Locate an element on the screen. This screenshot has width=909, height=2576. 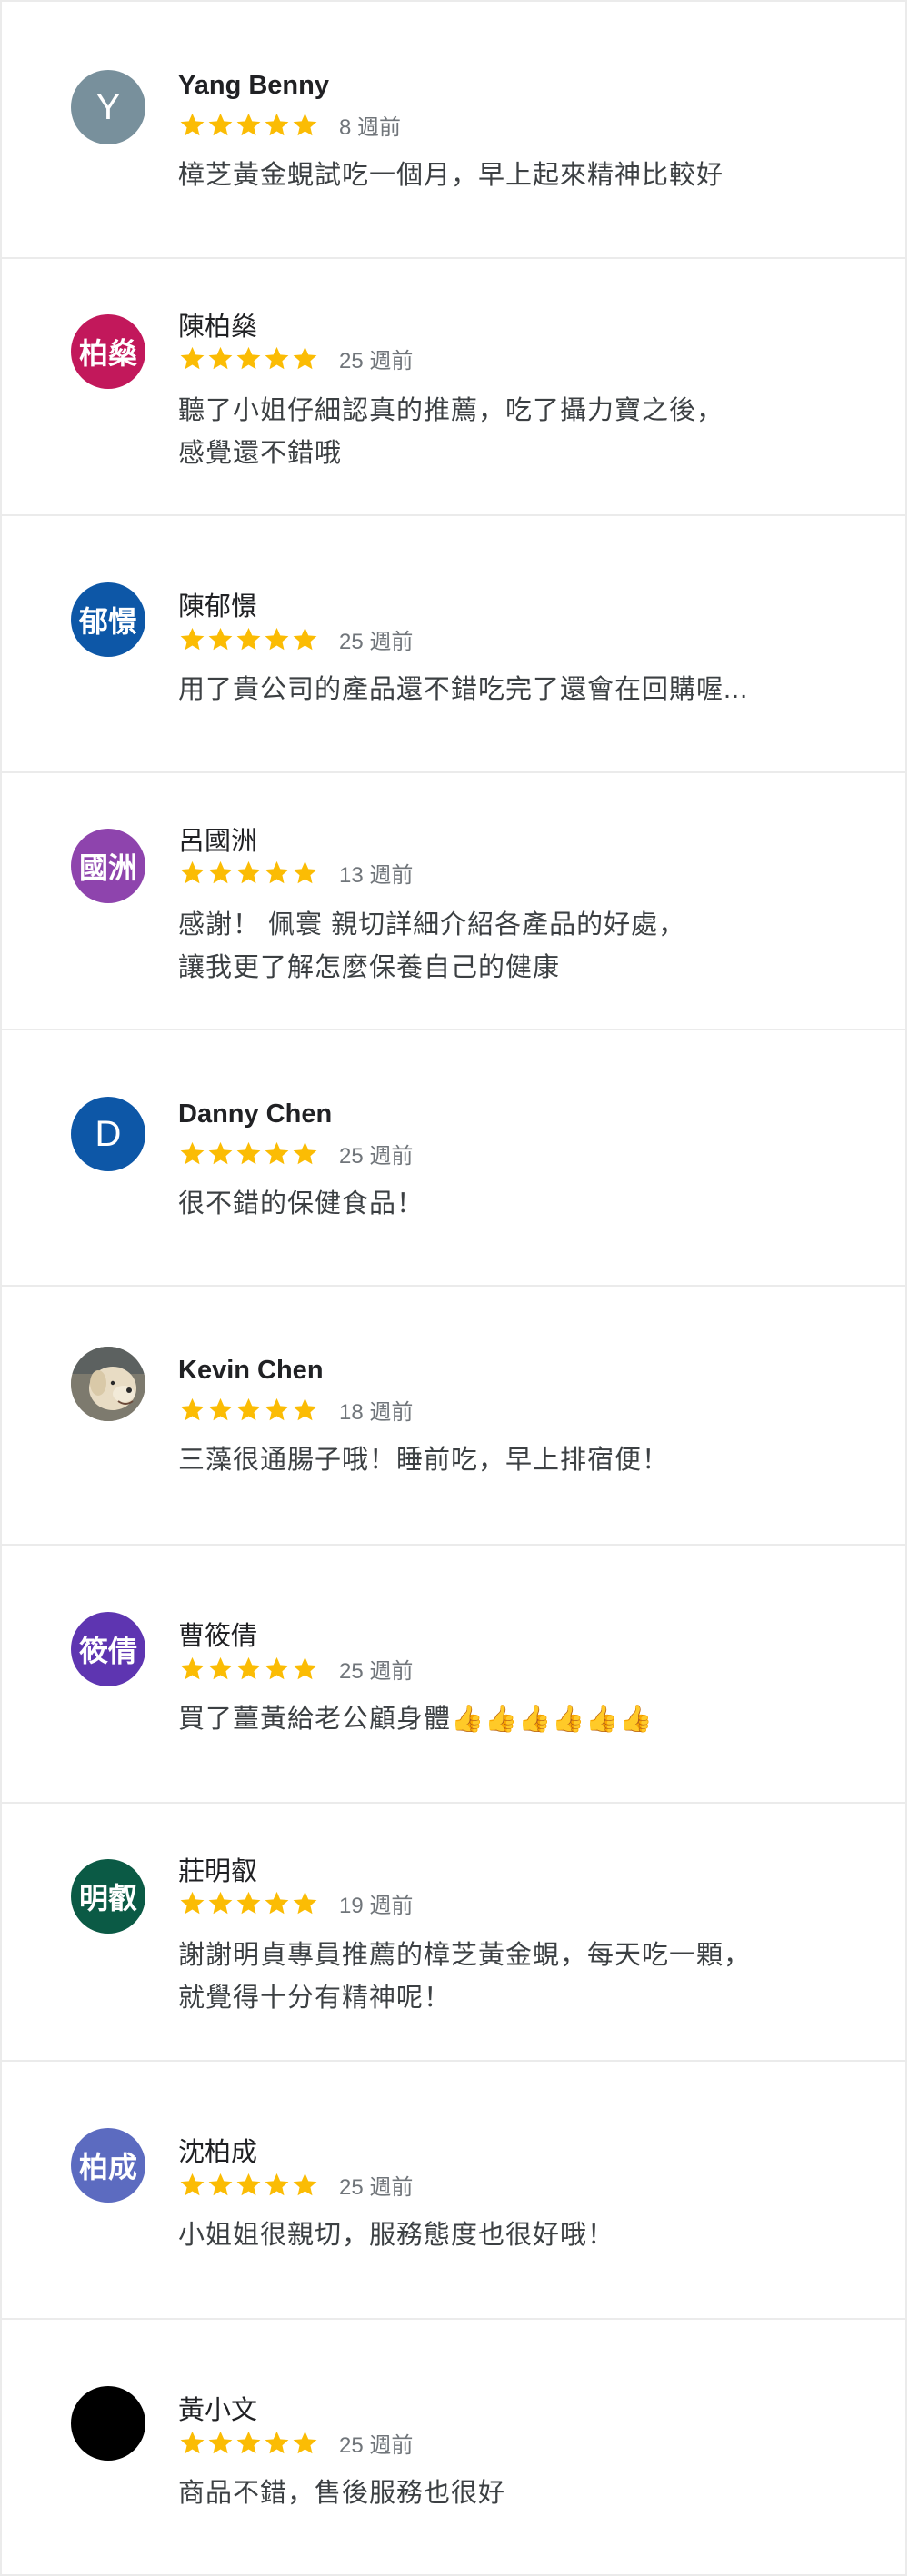
reviewer-avatar: 筱倩 is located at coordinates (108, 1649).